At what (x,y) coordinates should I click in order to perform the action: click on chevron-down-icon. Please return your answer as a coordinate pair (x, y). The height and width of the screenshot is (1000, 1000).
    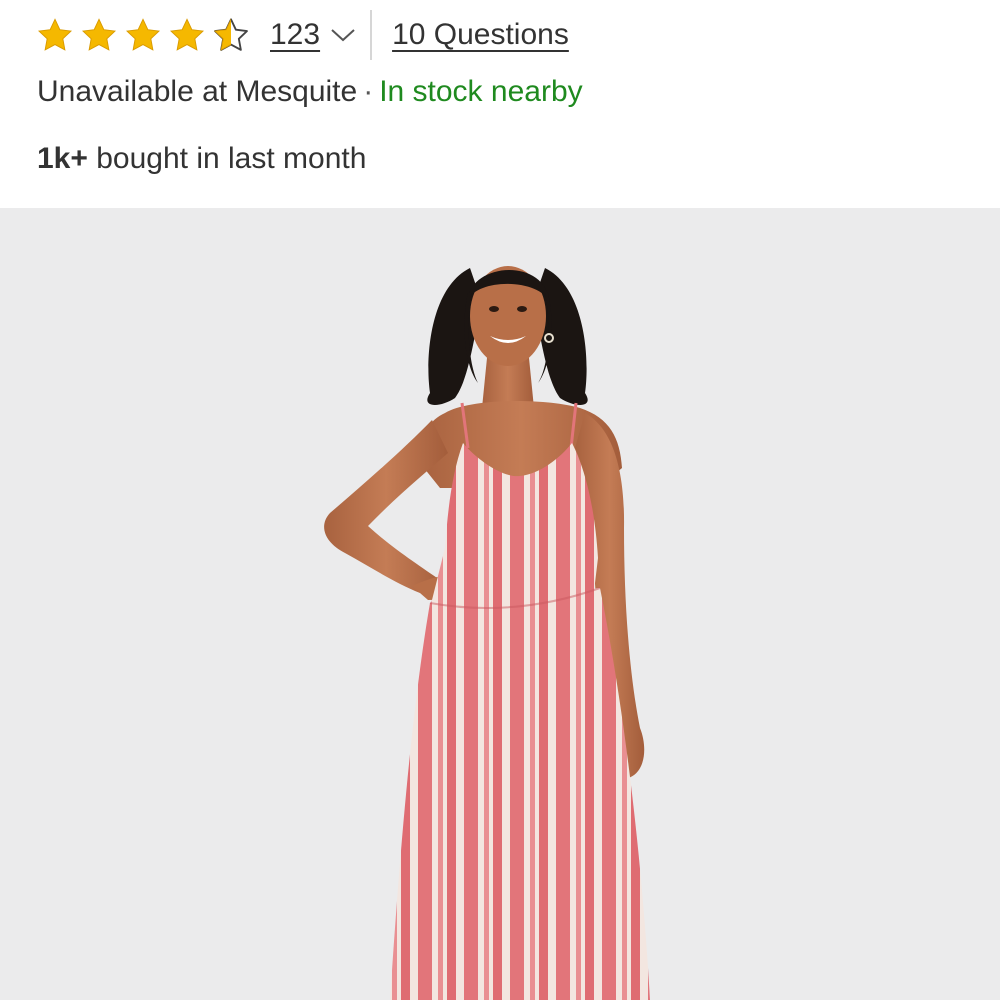
    Looking at the image, I should click on (343, 35).